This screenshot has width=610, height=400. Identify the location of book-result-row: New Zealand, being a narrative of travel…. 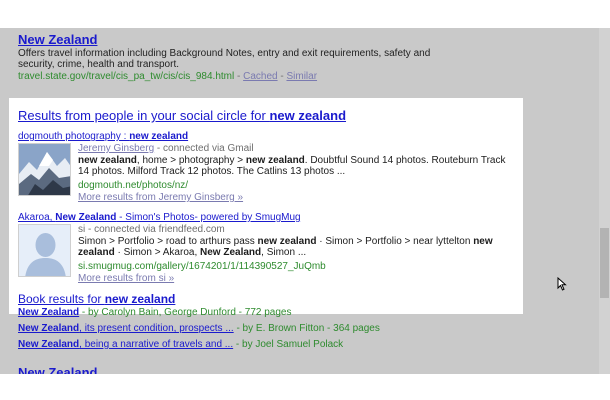
(180, 344).